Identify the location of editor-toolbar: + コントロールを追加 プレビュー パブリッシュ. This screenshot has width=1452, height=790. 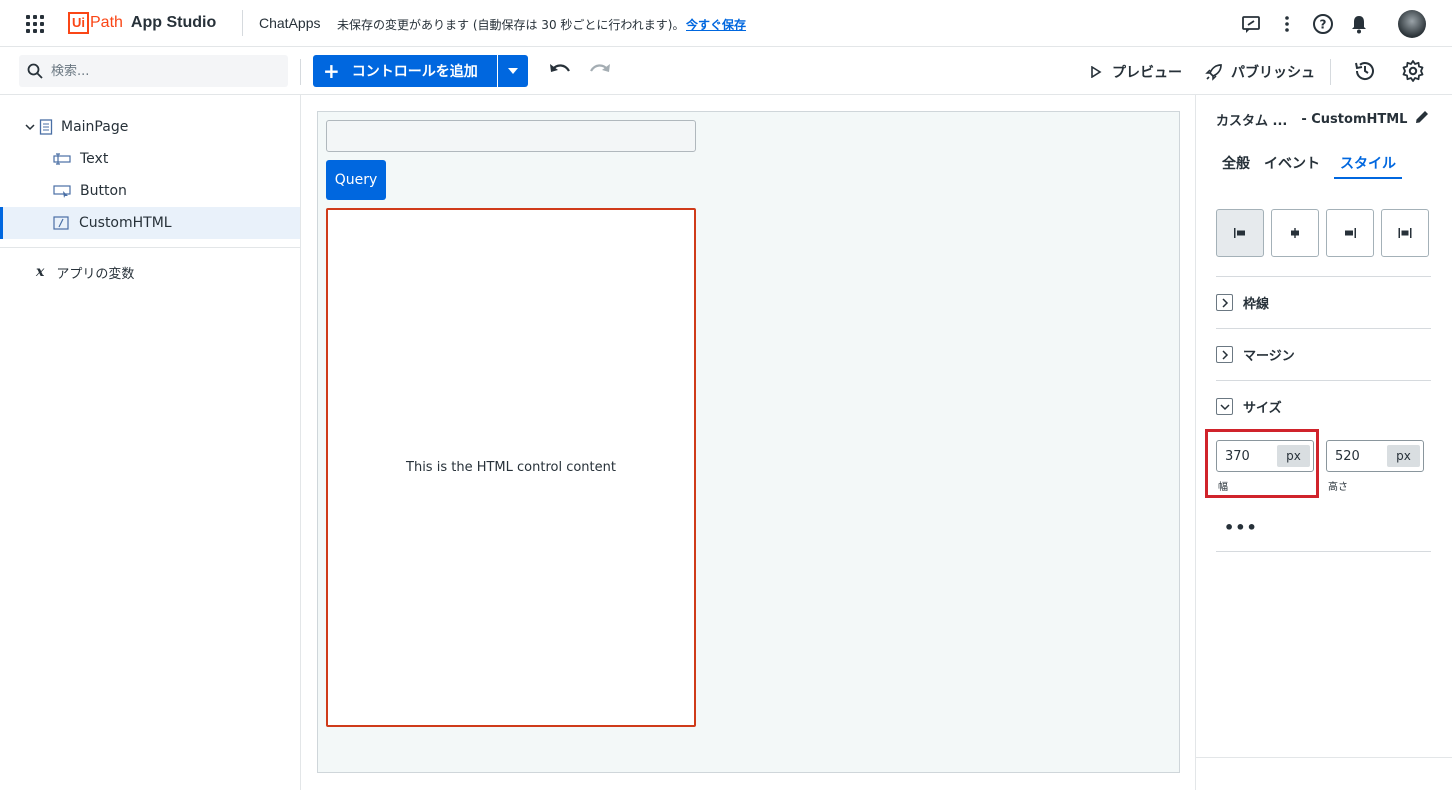
(726, 71).